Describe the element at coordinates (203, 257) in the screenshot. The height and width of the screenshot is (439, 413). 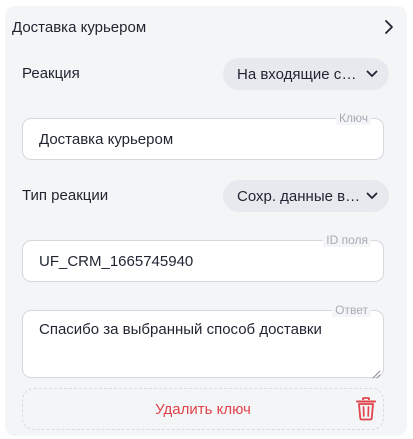
I see `field-id-field: ID поля UF_CRM_1665745940` at that location.